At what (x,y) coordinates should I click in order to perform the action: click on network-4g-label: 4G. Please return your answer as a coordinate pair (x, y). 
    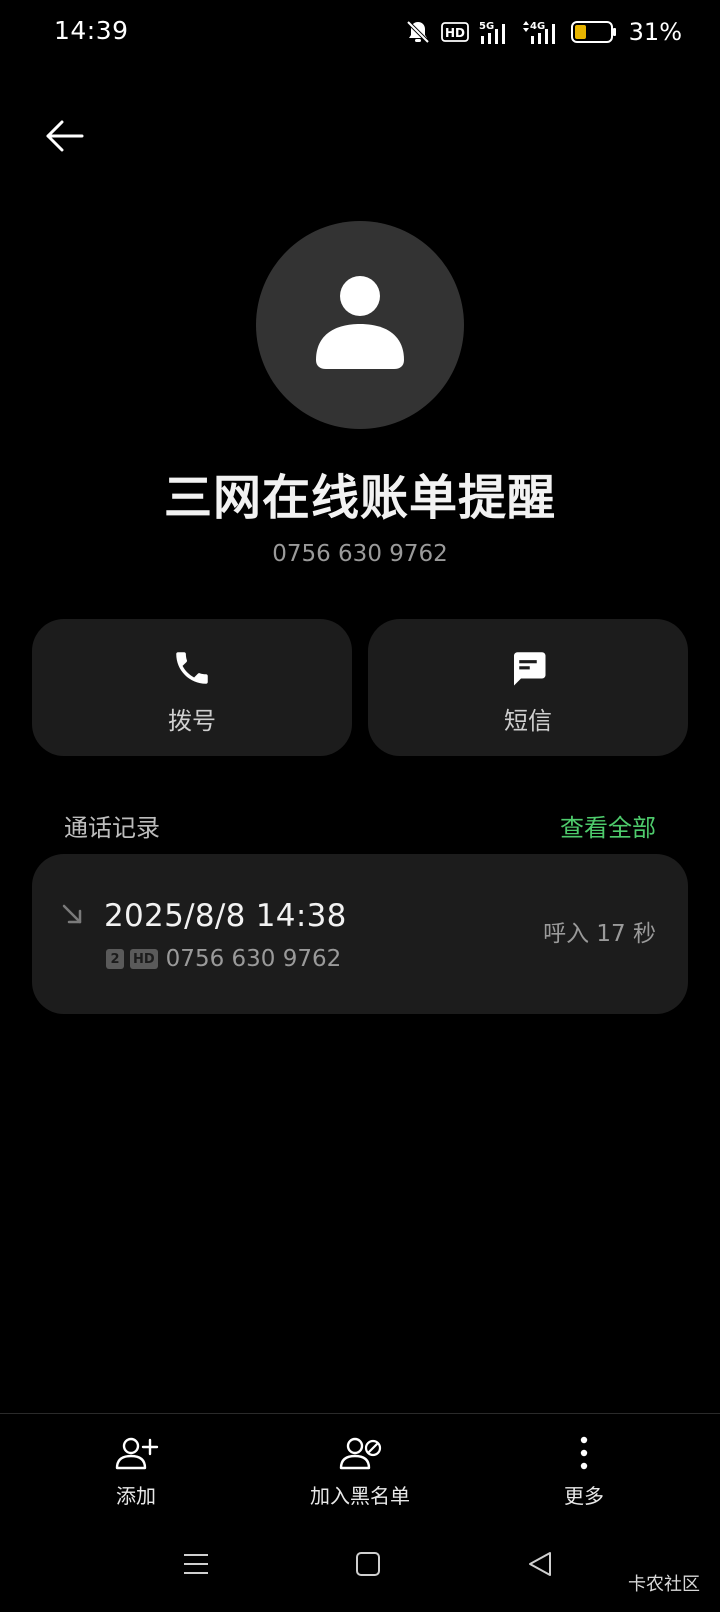
    Looking at the image, I should click on (537, 26).